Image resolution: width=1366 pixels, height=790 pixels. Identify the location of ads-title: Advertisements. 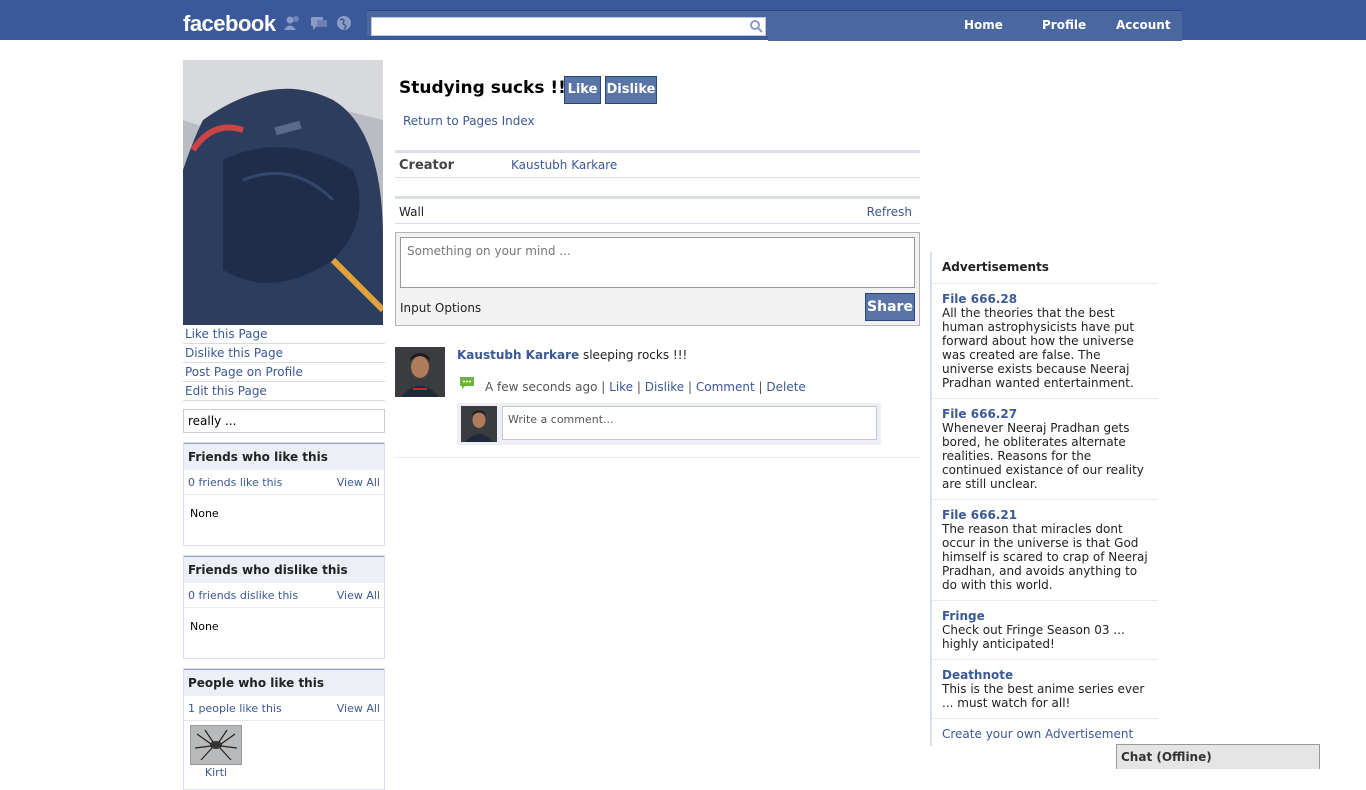
(1045, 268).